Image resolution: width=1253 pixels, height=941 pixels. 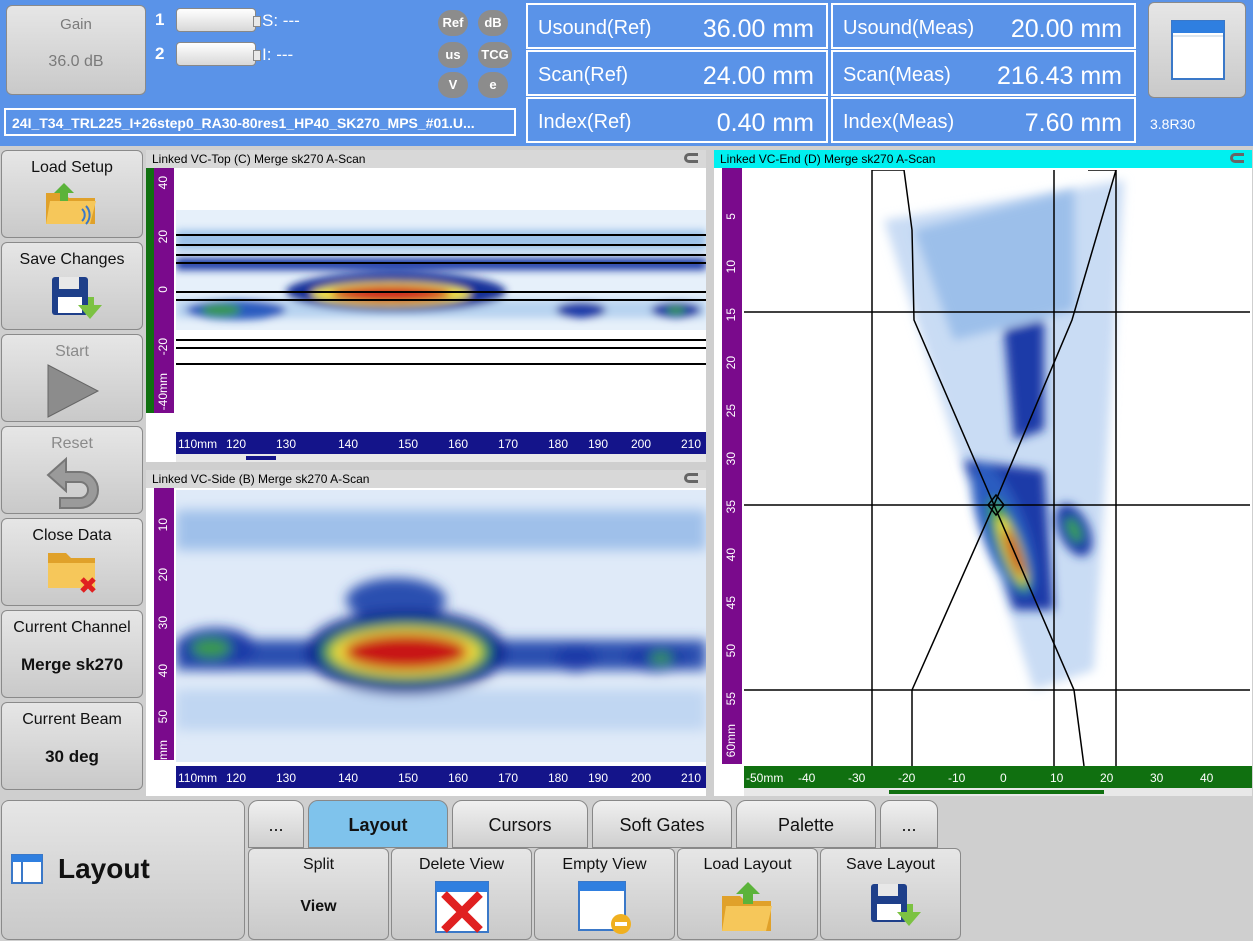 I want to click on channel-2-slider, so click(x=218, y=54).